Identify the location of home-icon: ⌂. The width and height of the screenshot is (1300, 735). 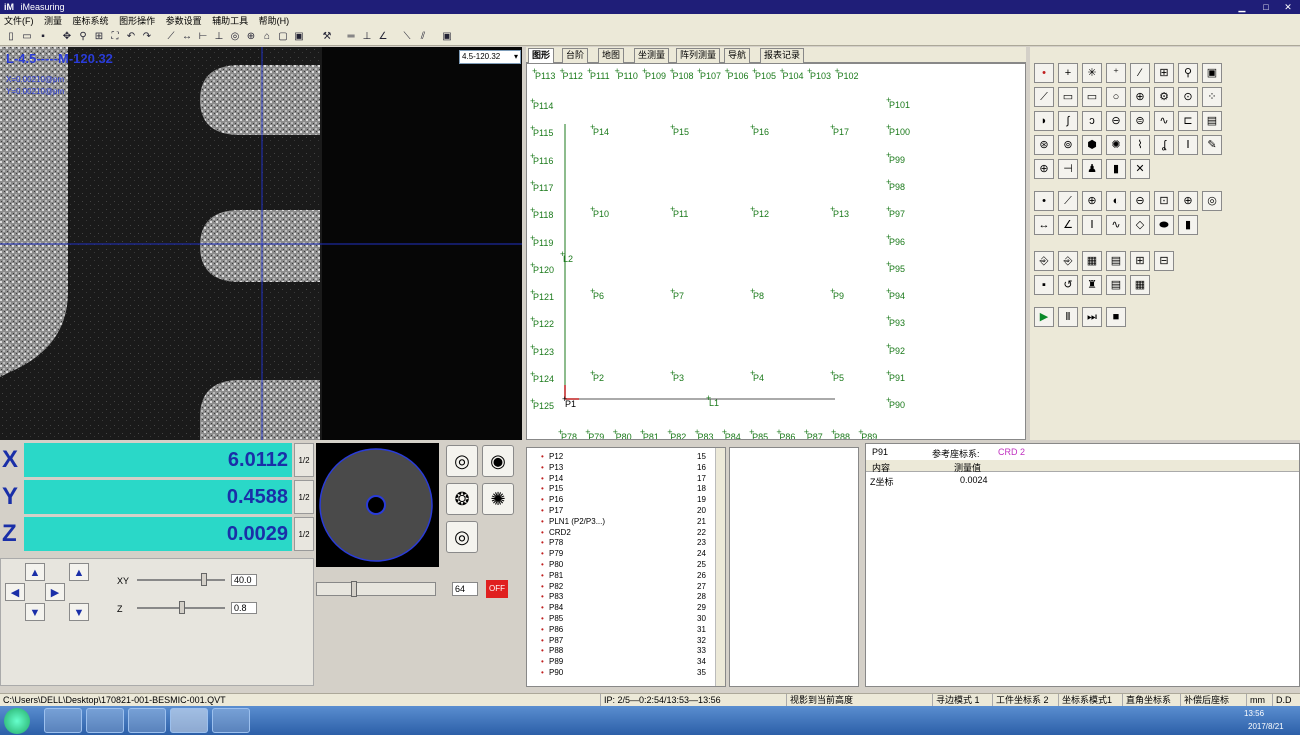
(267, 37).